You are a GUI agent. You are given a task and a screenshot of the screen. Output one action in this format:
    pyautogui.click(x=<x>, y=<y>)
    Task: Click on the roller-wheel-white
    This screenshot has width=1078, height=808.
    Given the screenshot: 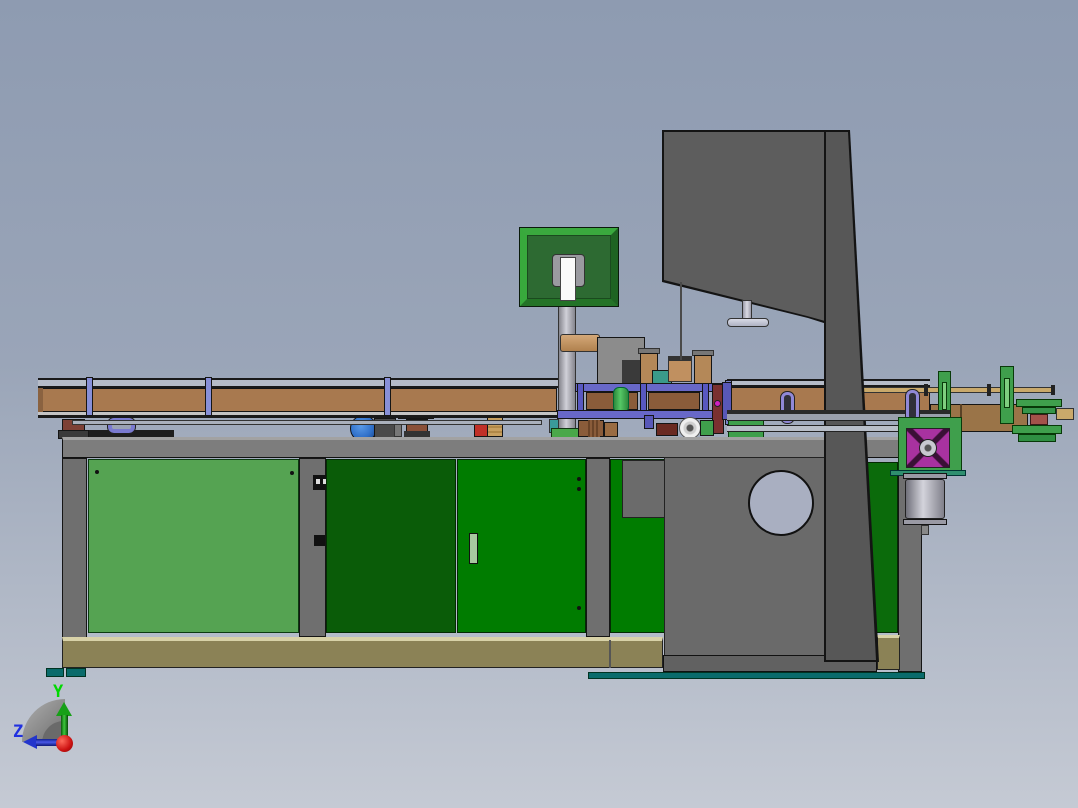 What is the action you would take?
    pyautogui.click(x=690, y=428)
    